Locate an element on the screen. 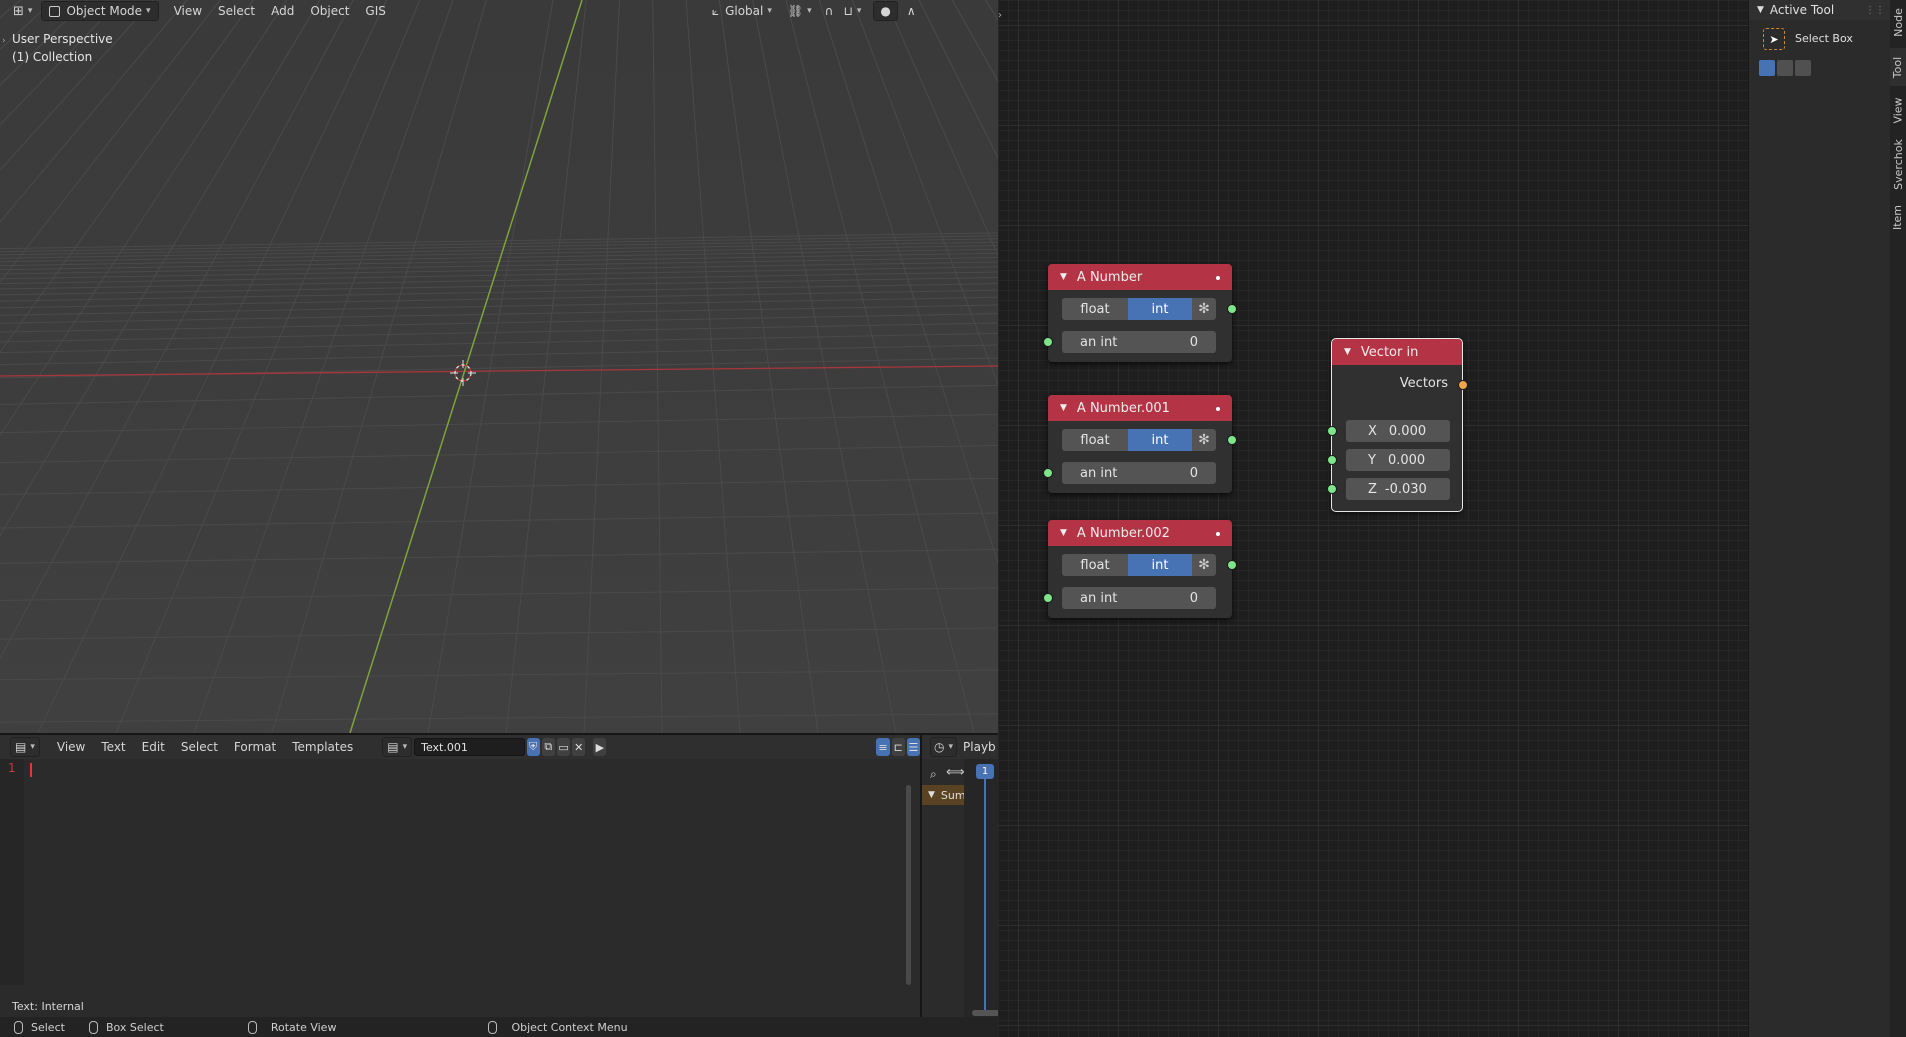 Image resolution: width=1906 pixels, height=1037 pixels. line-numbers-toggle-icon: ≡ is located at coordinates (883, 747).